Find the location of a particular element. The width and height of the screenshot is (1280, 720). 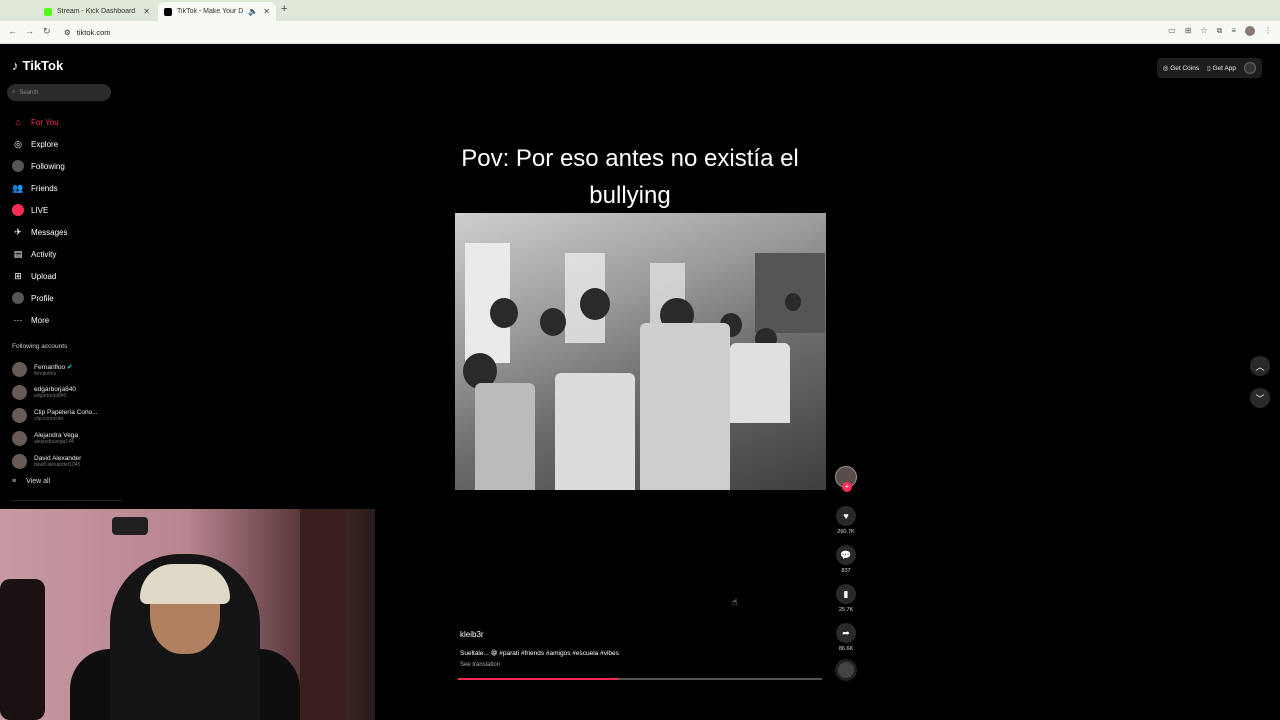

extensions-icon: ⧉ is located at coordinates (1220, 31).